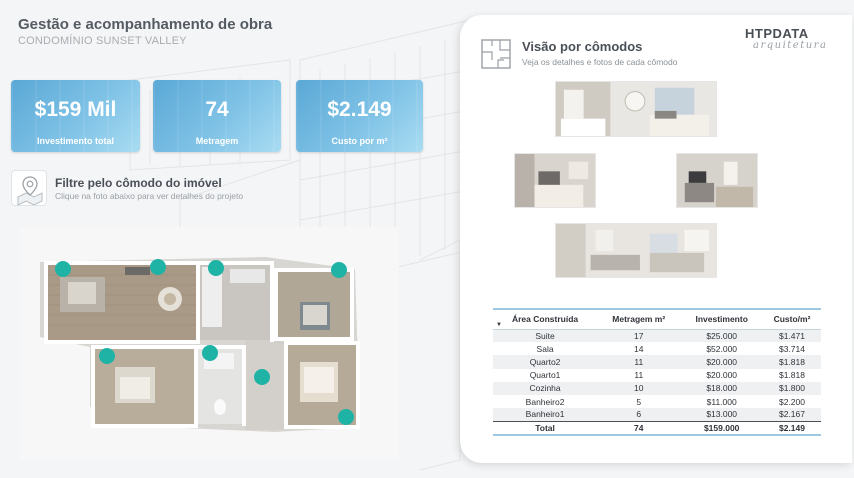  What do you see at coordinates (582, 46) in the screenshot?
I see `panel-title: Visão por cômodos` at bounding box center [582, 46].